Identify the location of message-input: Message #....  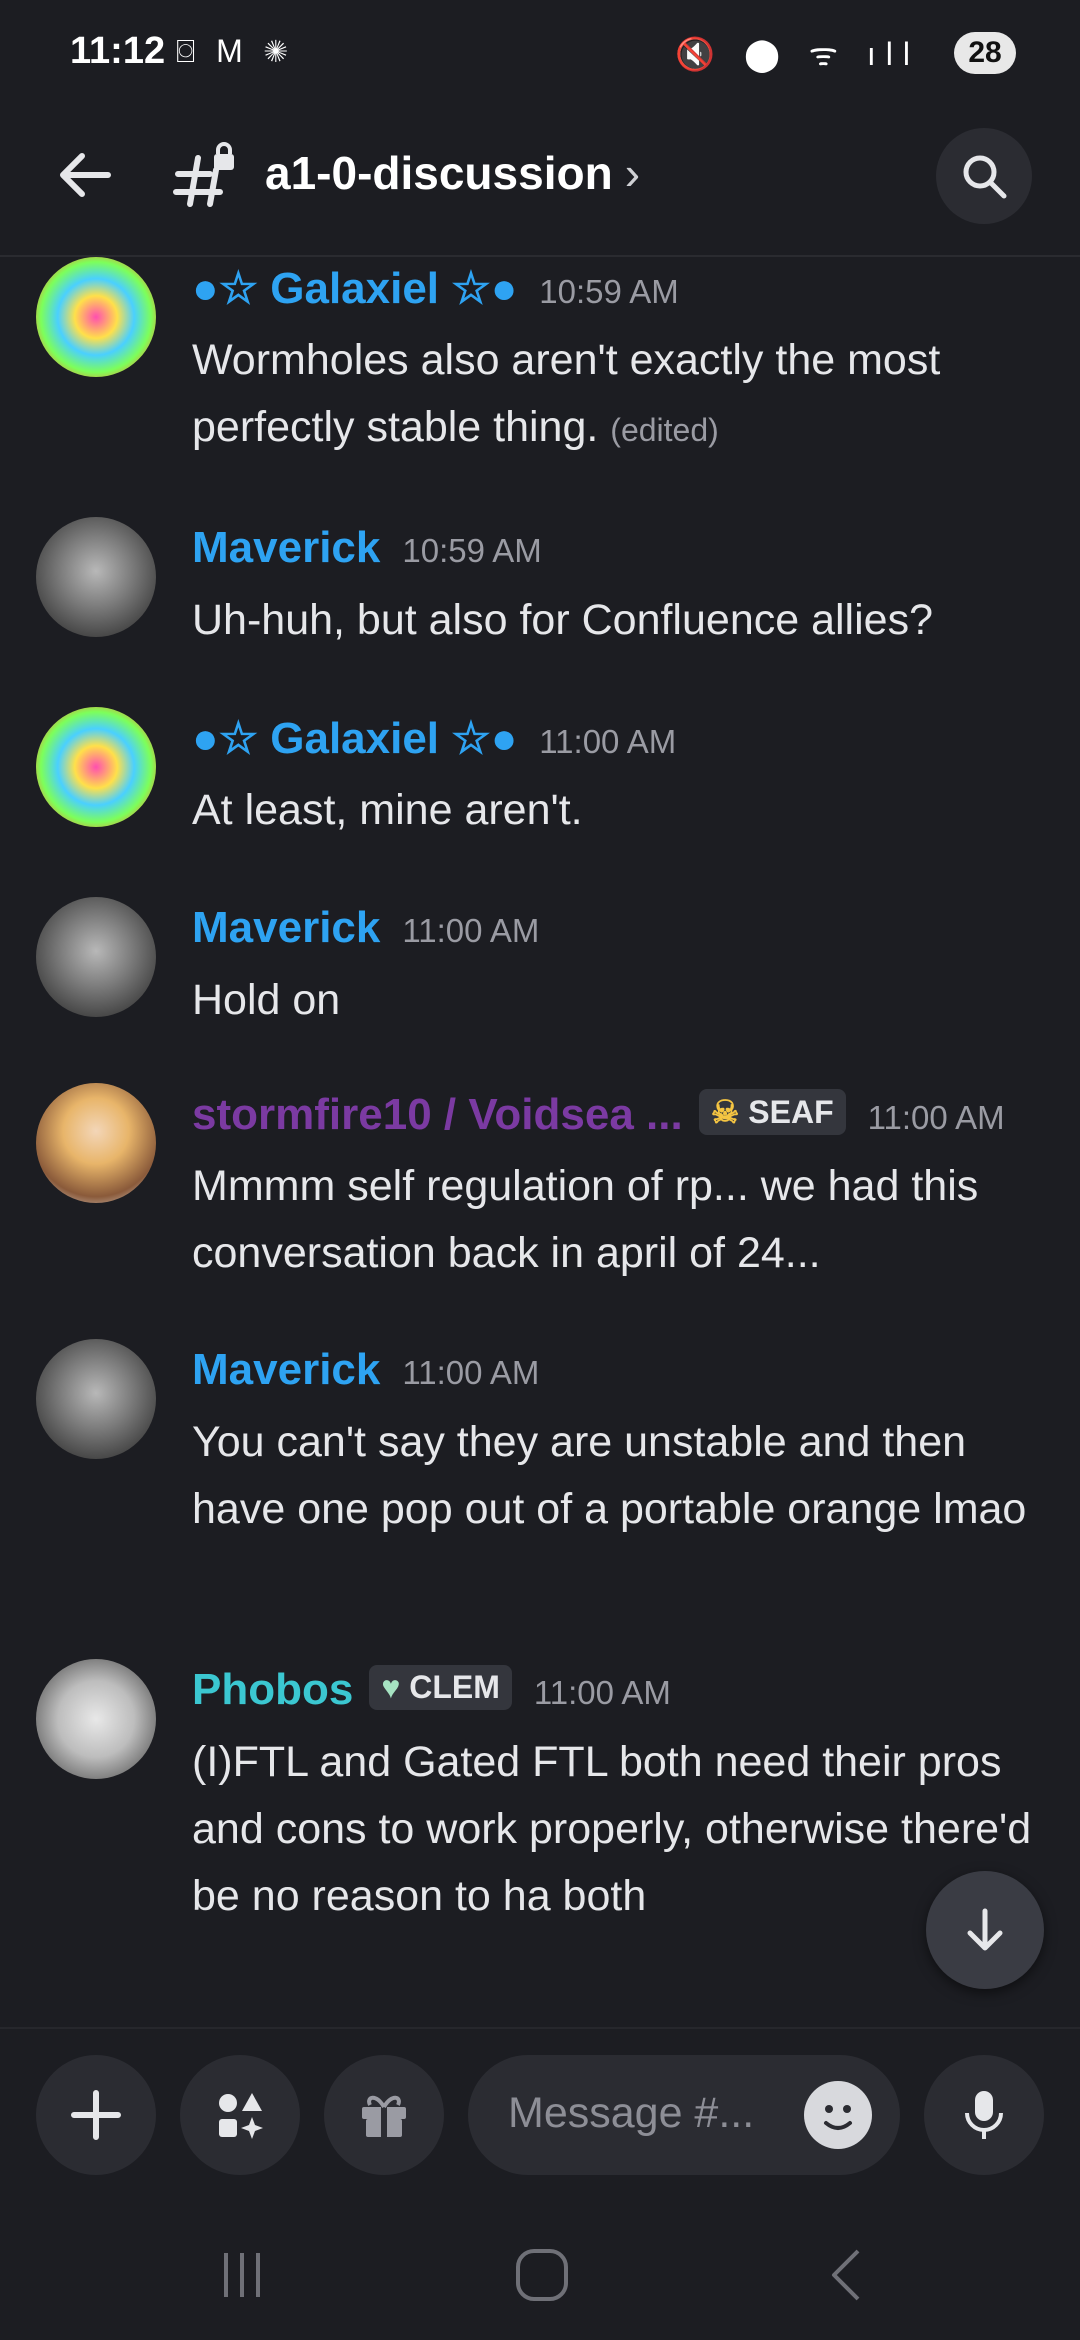
(684, 2115).